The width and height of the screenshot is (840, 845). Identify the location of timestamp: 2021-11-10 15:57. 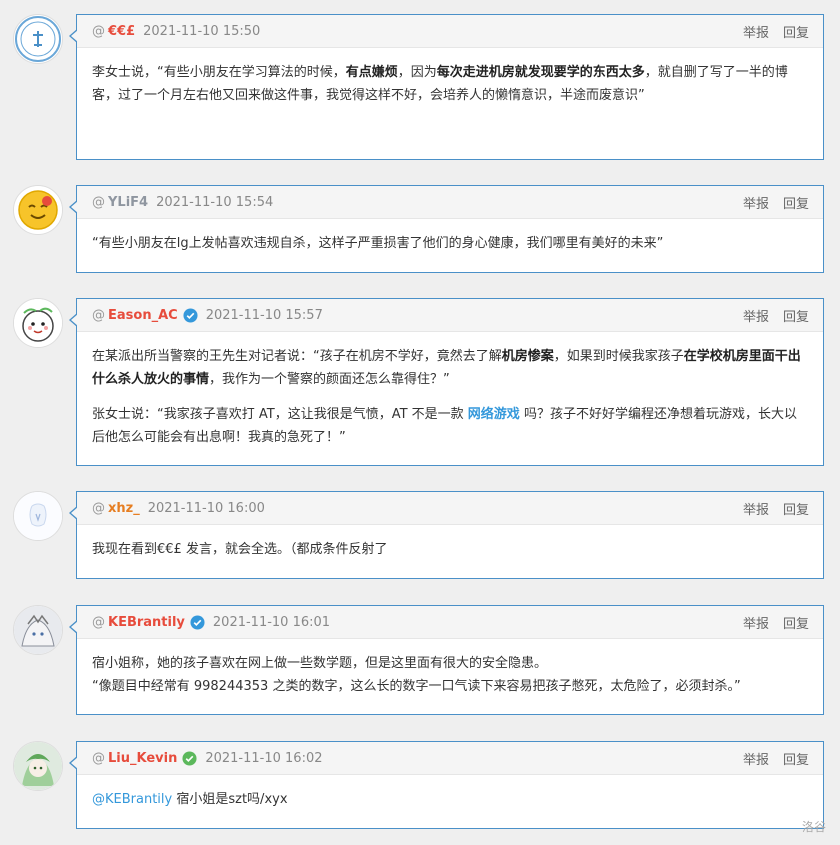
(264, 315).